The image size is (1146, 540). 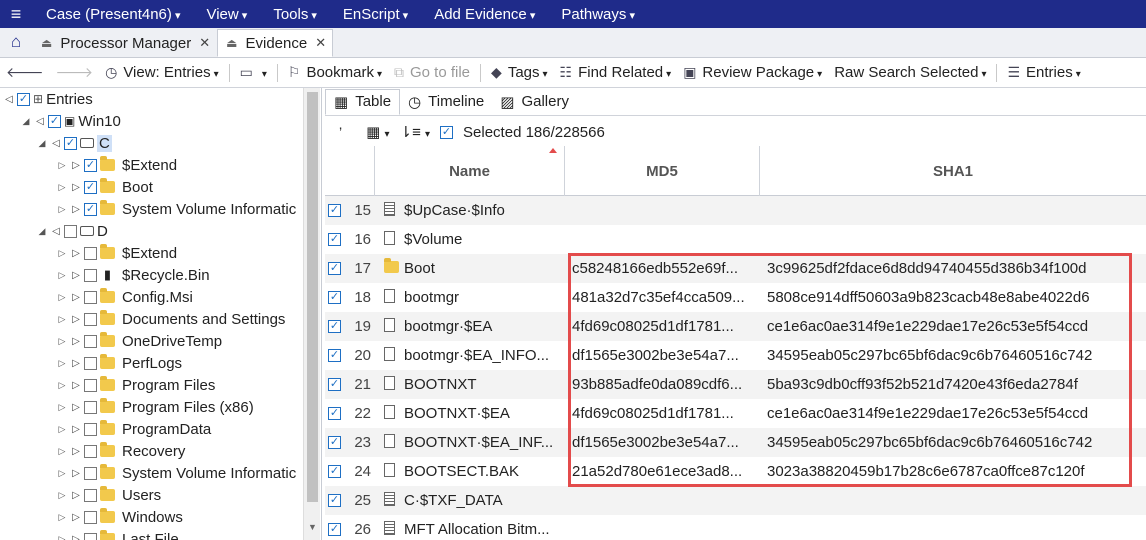 I want to click on forward-button: 🡒, so click(x=75, y=72).